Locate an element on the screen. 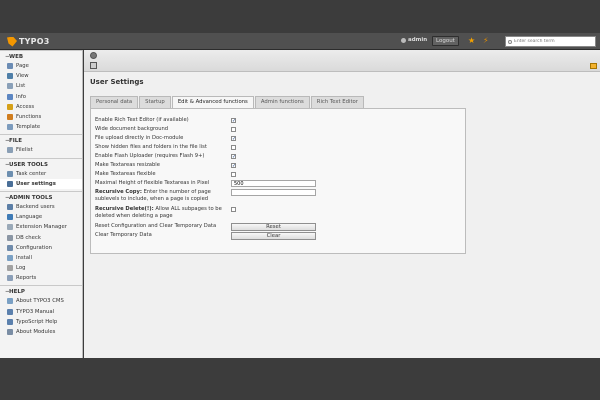  sidebar-item-label: Access is located at coordinates (25, 106).